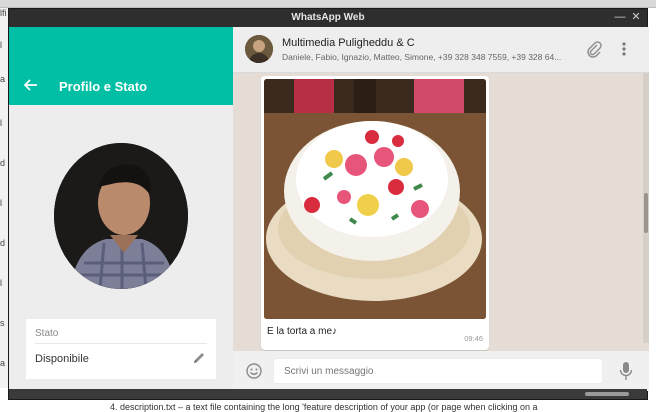  I want to click on browser-backdrop, so click(328, 4).